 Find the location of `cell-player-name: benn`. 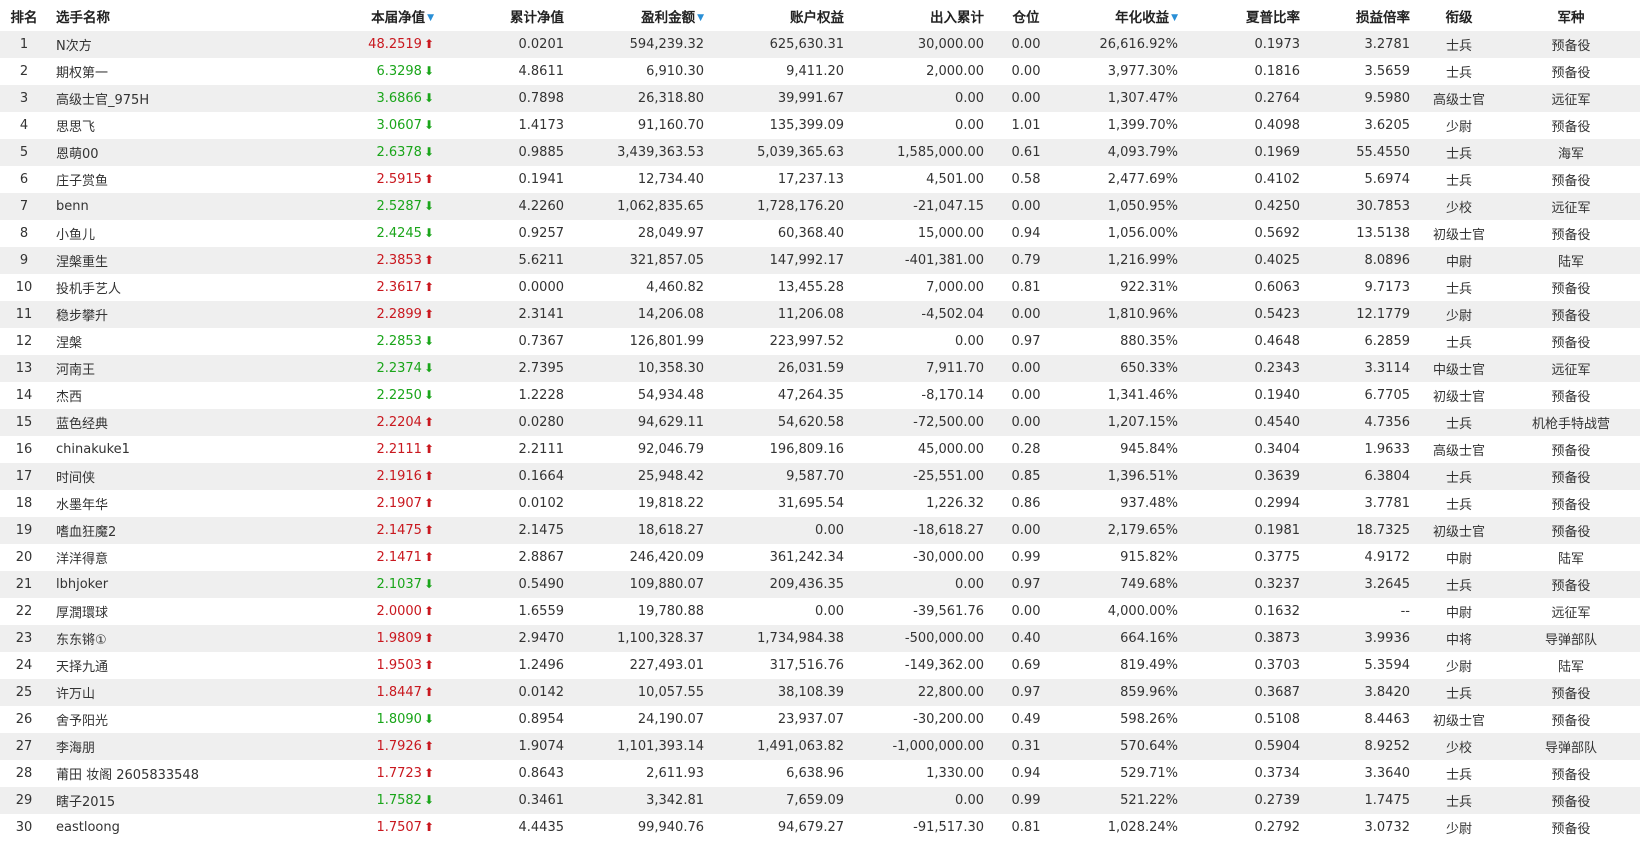

cell-player-name: benn is located at coordinates (168, 206).